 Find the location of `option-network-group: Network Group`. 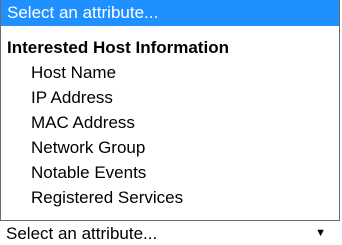

option-network-group: Network Group is located at coordinates (170, 148).